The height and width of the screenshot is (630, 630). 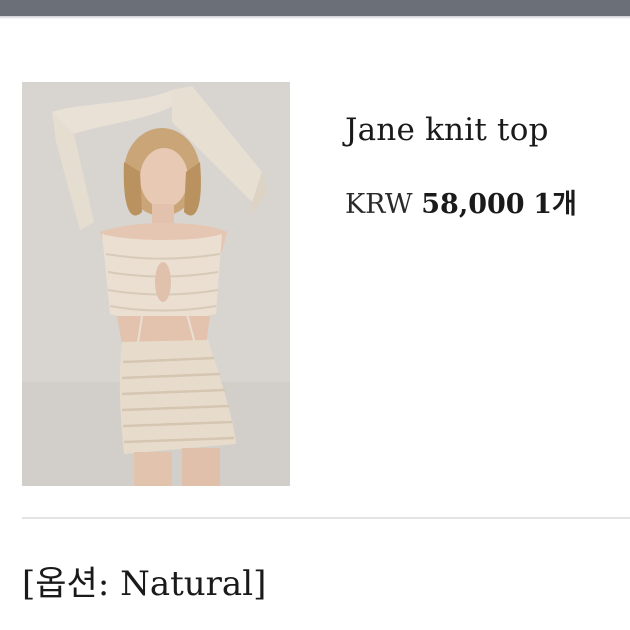 What do you see at coordinates (447, 130) in the screenshot?
I see `product-title: Jane knit top` at bounding box center [447, 130].